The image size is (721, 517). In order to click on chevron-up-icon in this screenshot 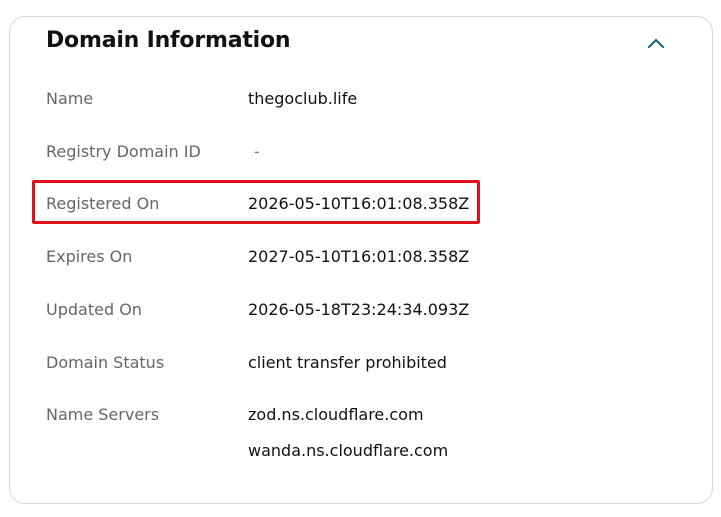, I will do `click(656, 43)`.